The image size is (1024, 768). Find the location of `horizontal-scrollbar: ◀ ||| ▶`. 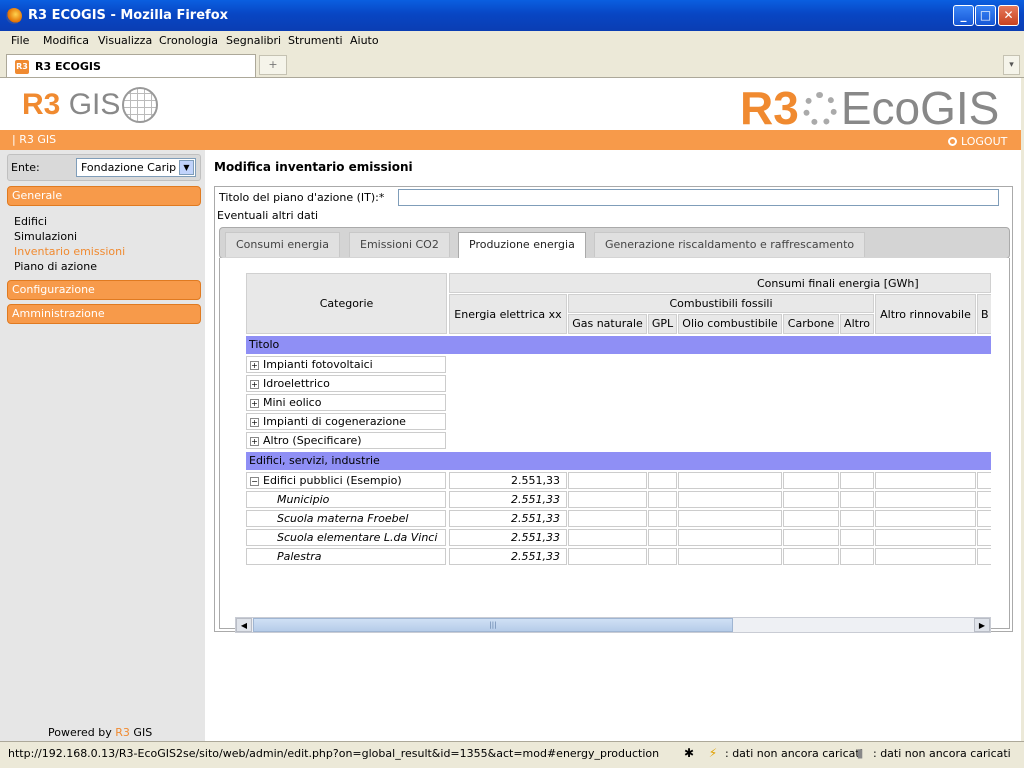

horizontal-scrollbar: ◀ ||| ▶ is located at coordinates (613, 625).